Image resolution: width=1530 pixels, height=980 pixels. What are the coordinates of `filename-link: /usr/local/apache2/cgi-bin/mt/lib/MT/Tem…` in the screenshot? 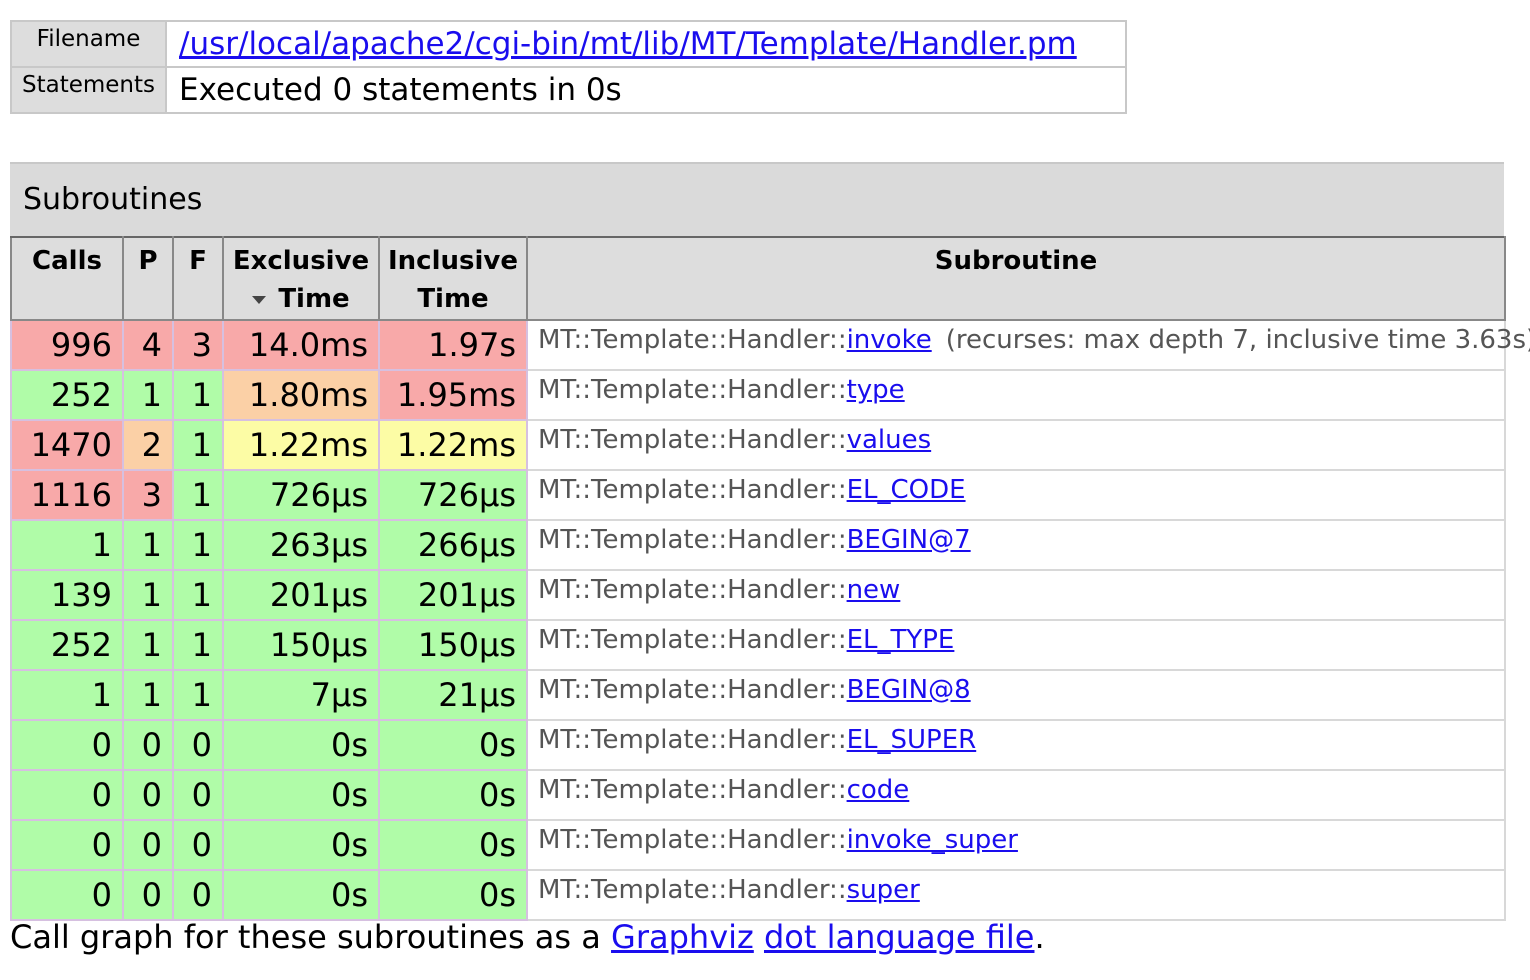 It's located at (628, 44).